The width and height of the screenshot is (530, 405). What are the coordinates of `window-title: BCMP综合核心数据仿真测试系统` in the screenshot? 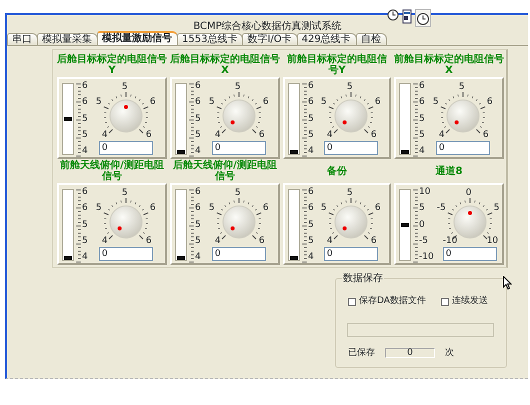 It's located at (267, 26).